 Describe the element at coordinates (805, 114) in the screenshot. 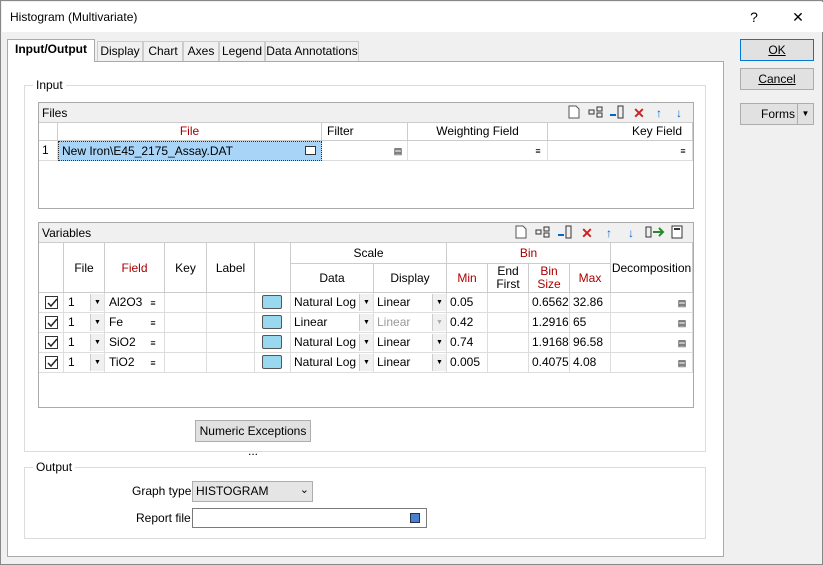

I see `forms-dropdown-icon: ▼` at that location.